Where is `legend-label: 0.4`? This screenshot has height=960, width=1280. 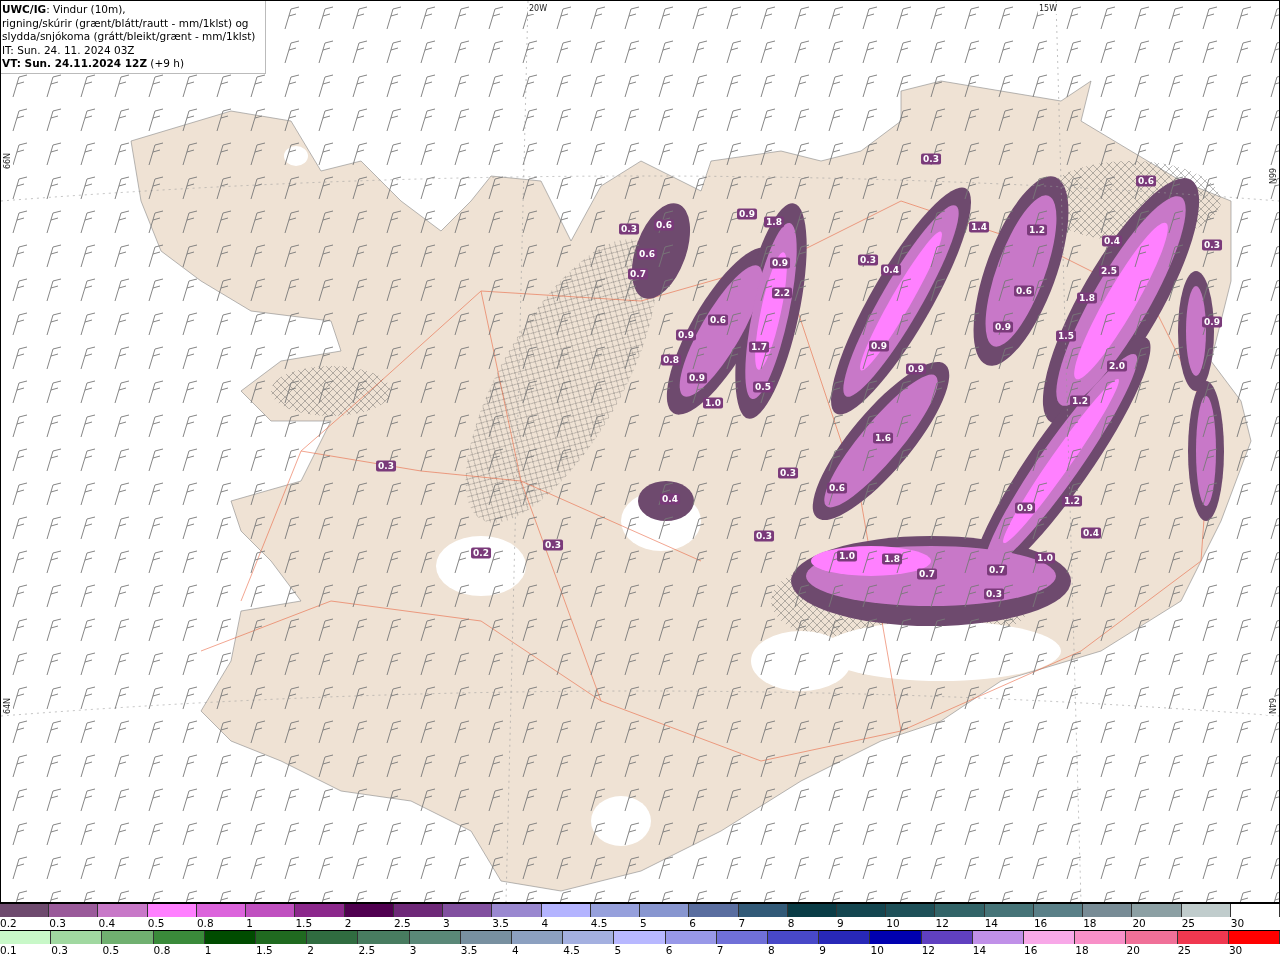 legend-label: 0.4 is located at coordinates (107, 923).